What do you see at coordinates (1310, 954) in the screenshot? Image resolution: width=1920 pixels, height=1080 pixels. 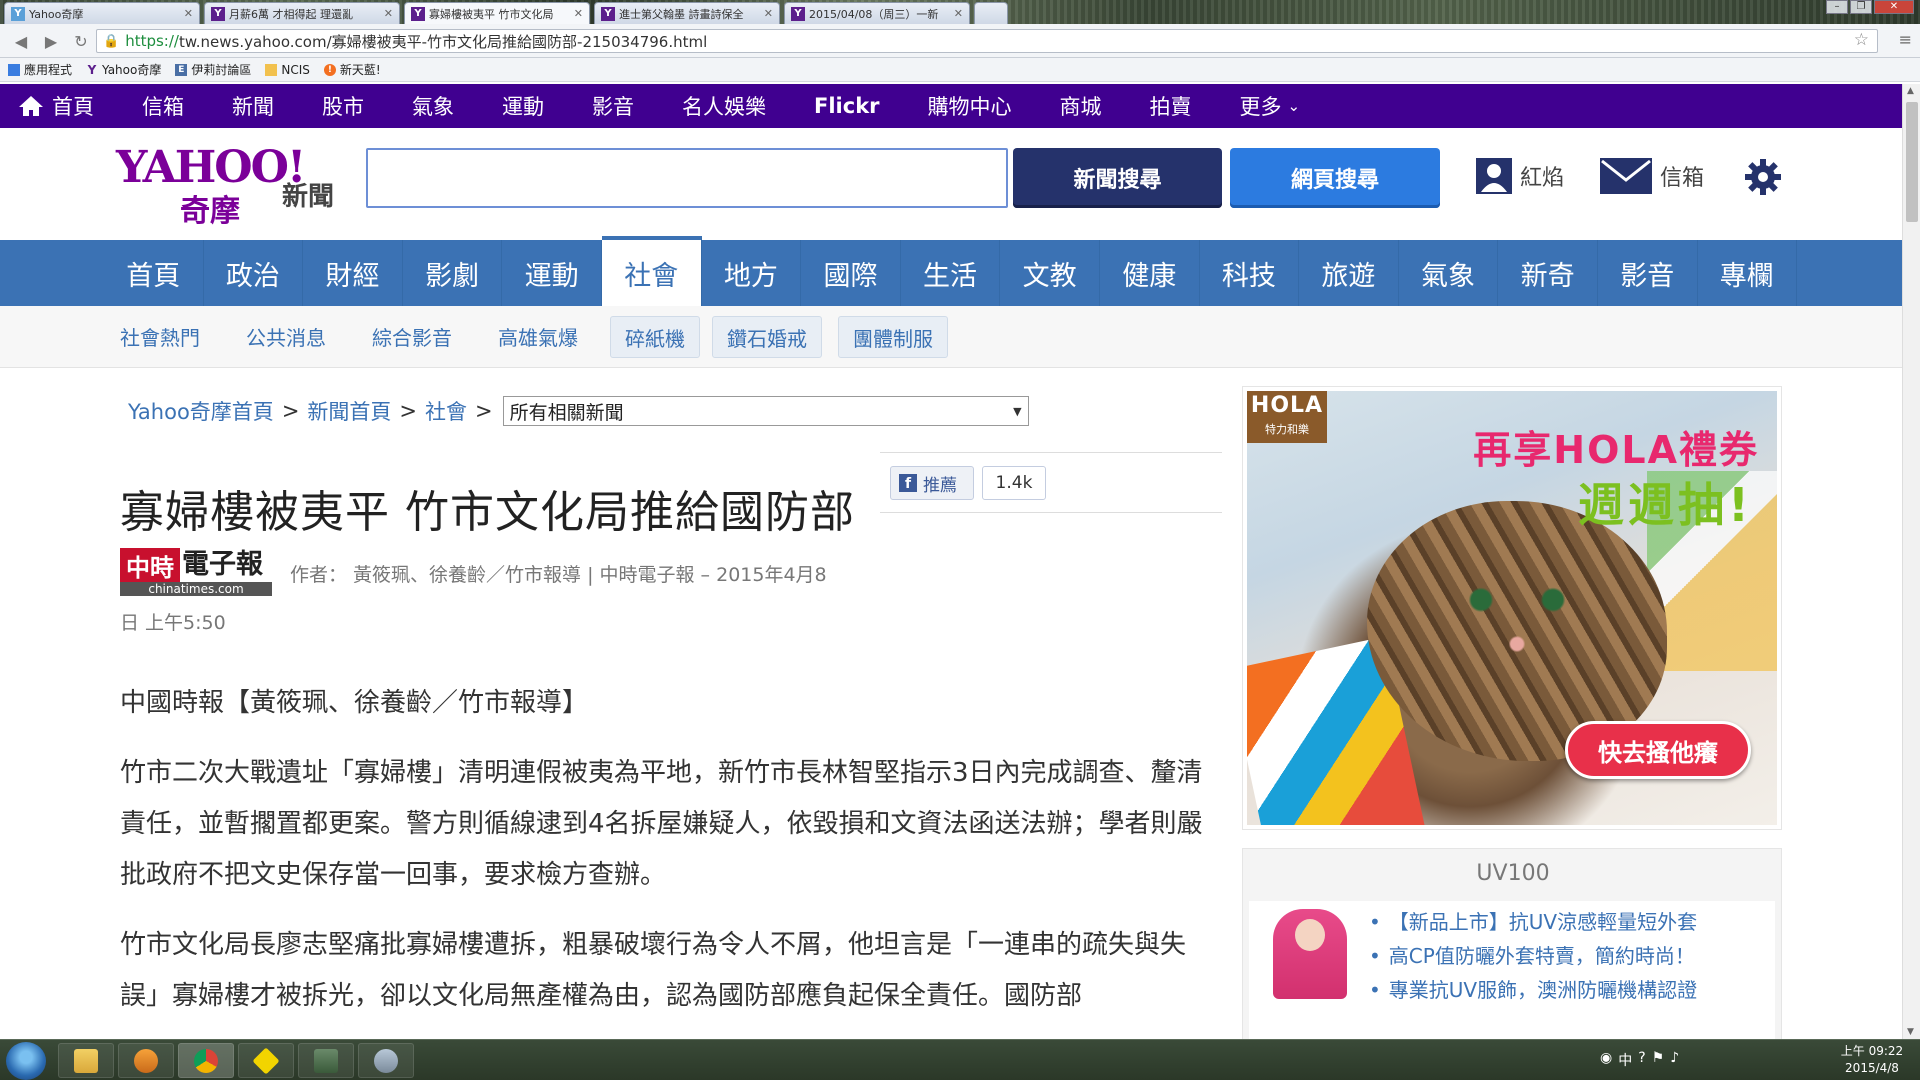 I see `jacket-thumbnail` at bounding box center [1310, 954].